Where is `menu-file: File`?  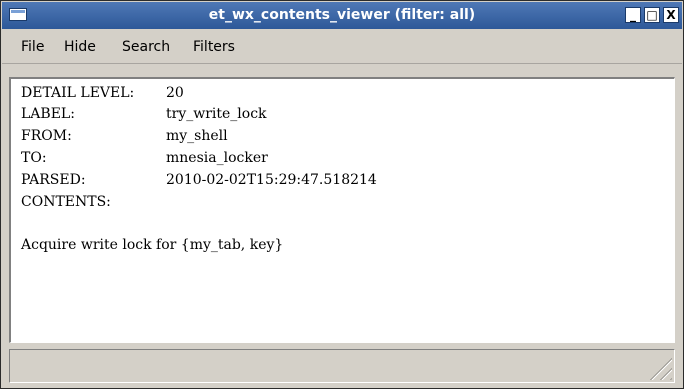 menu-file: File is located at coordinates (32, 47).